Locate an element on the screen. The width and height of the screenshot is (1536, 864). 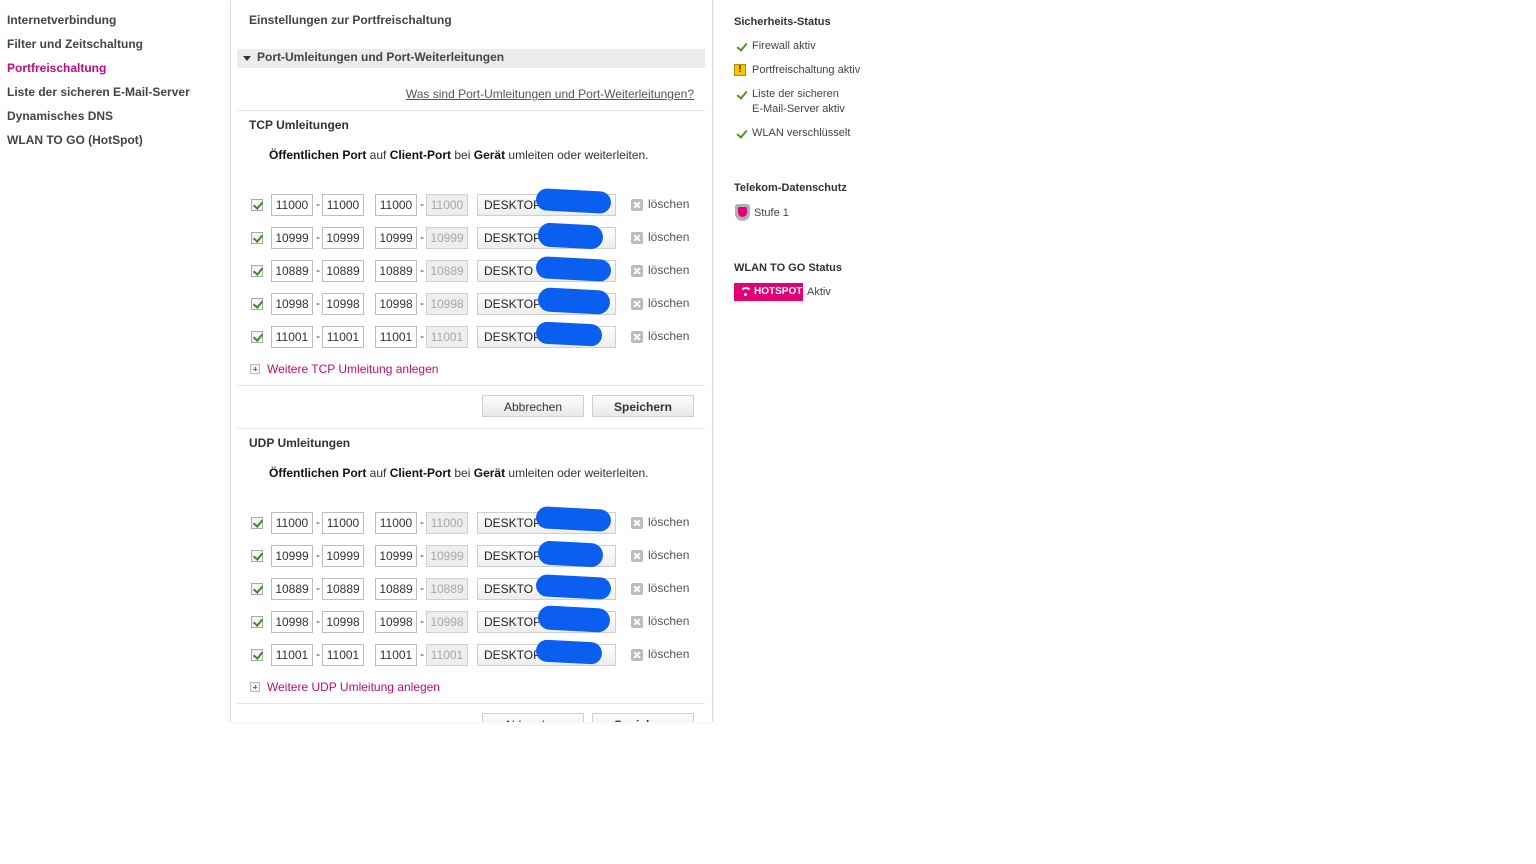
status-email-server-list: Liste der sicheren E-Mail-Server aktiv is located at coordinates (798, 101).